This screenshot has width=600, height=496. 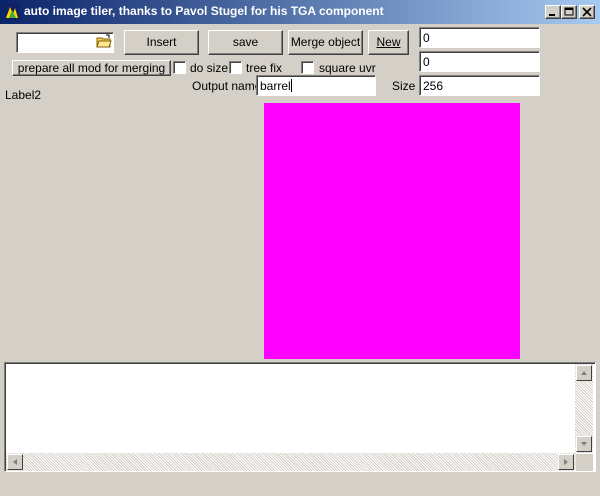 What do you see at coordinates (12, 12) in the screenshot?
I see `app-icon` at bounding box center [12, 12].